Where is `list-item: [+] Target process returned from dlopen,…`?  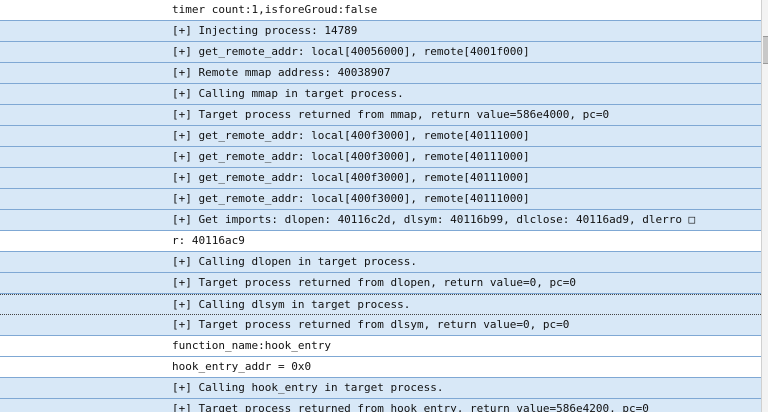 list-item: [+] Target process returned from dlopen,… is located at coordinates (380, 283).